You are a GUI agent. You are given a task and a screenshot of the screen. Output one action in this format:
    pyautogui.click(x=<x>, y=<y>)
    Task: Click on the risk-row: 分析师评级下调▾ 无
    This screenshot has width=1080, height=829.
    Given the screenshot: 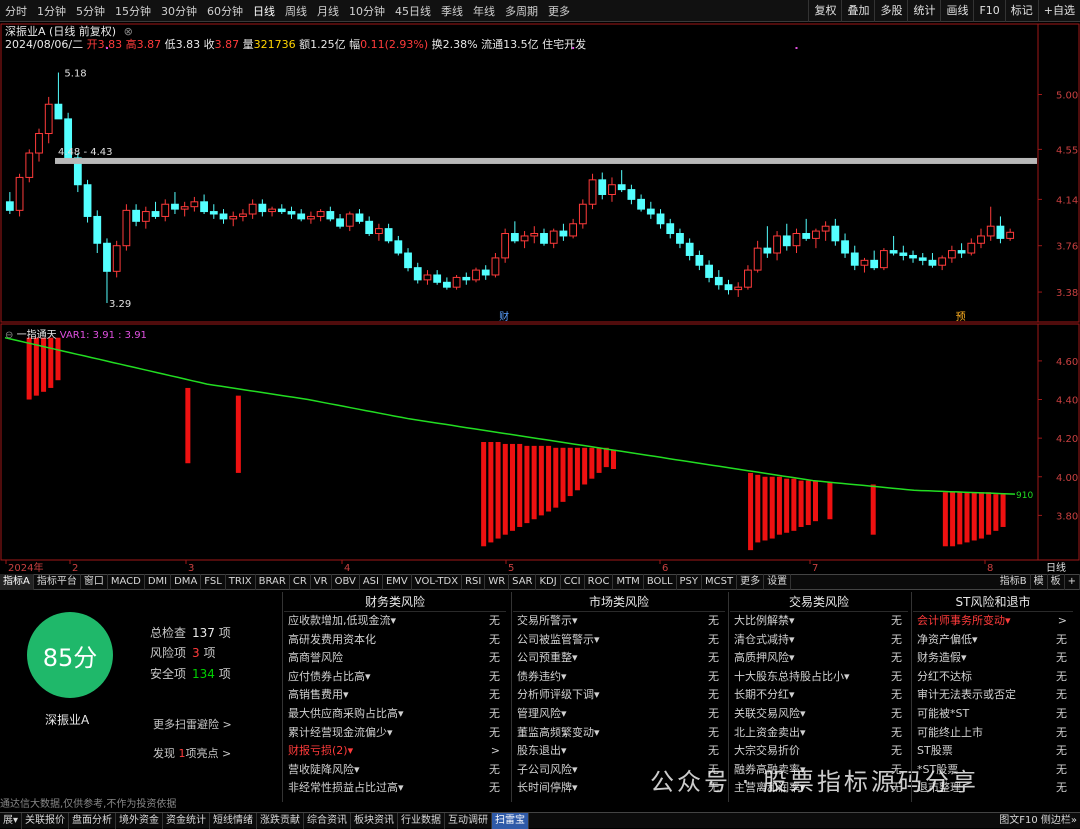 What is the action you would take?
    pyautogui.click(x=619, y=695)
    